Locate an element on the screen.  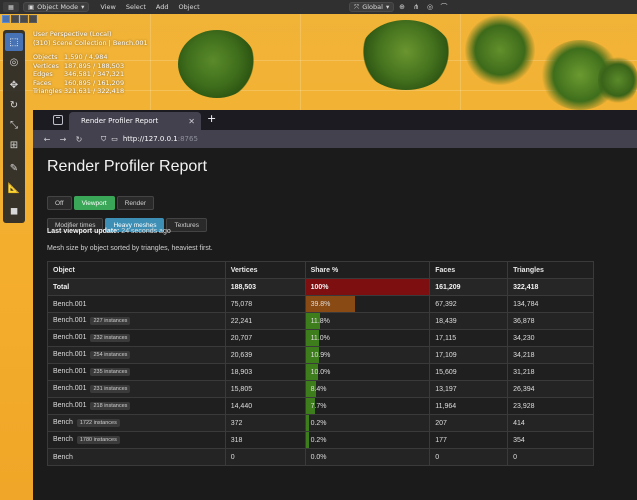
url-bar: ⛉ ▭ http://127.0.0.1:8765 is located at coordinates (369, 139).